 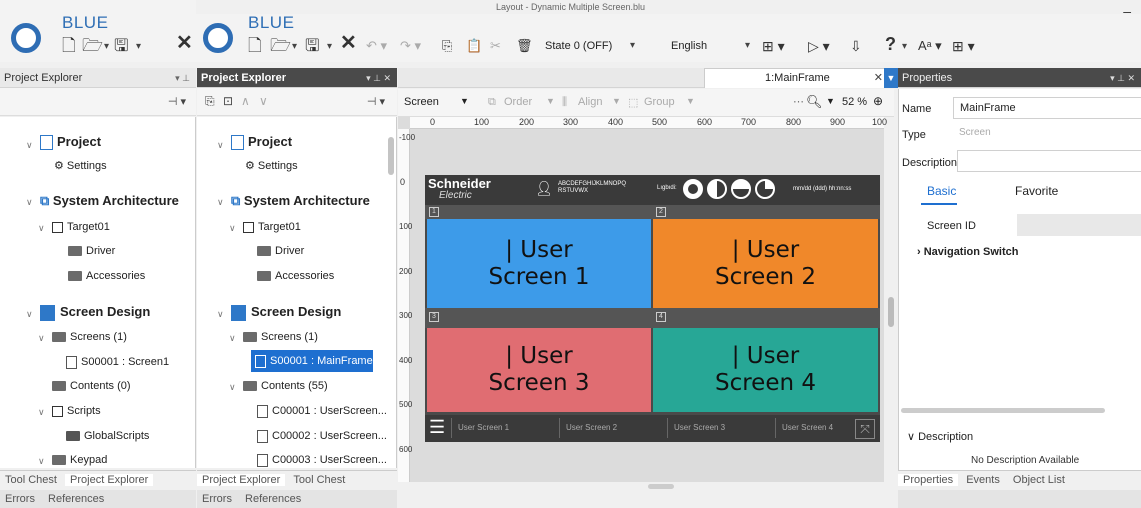 I want to click on save-icon-2: 🖫, so click(x=312, y=46).